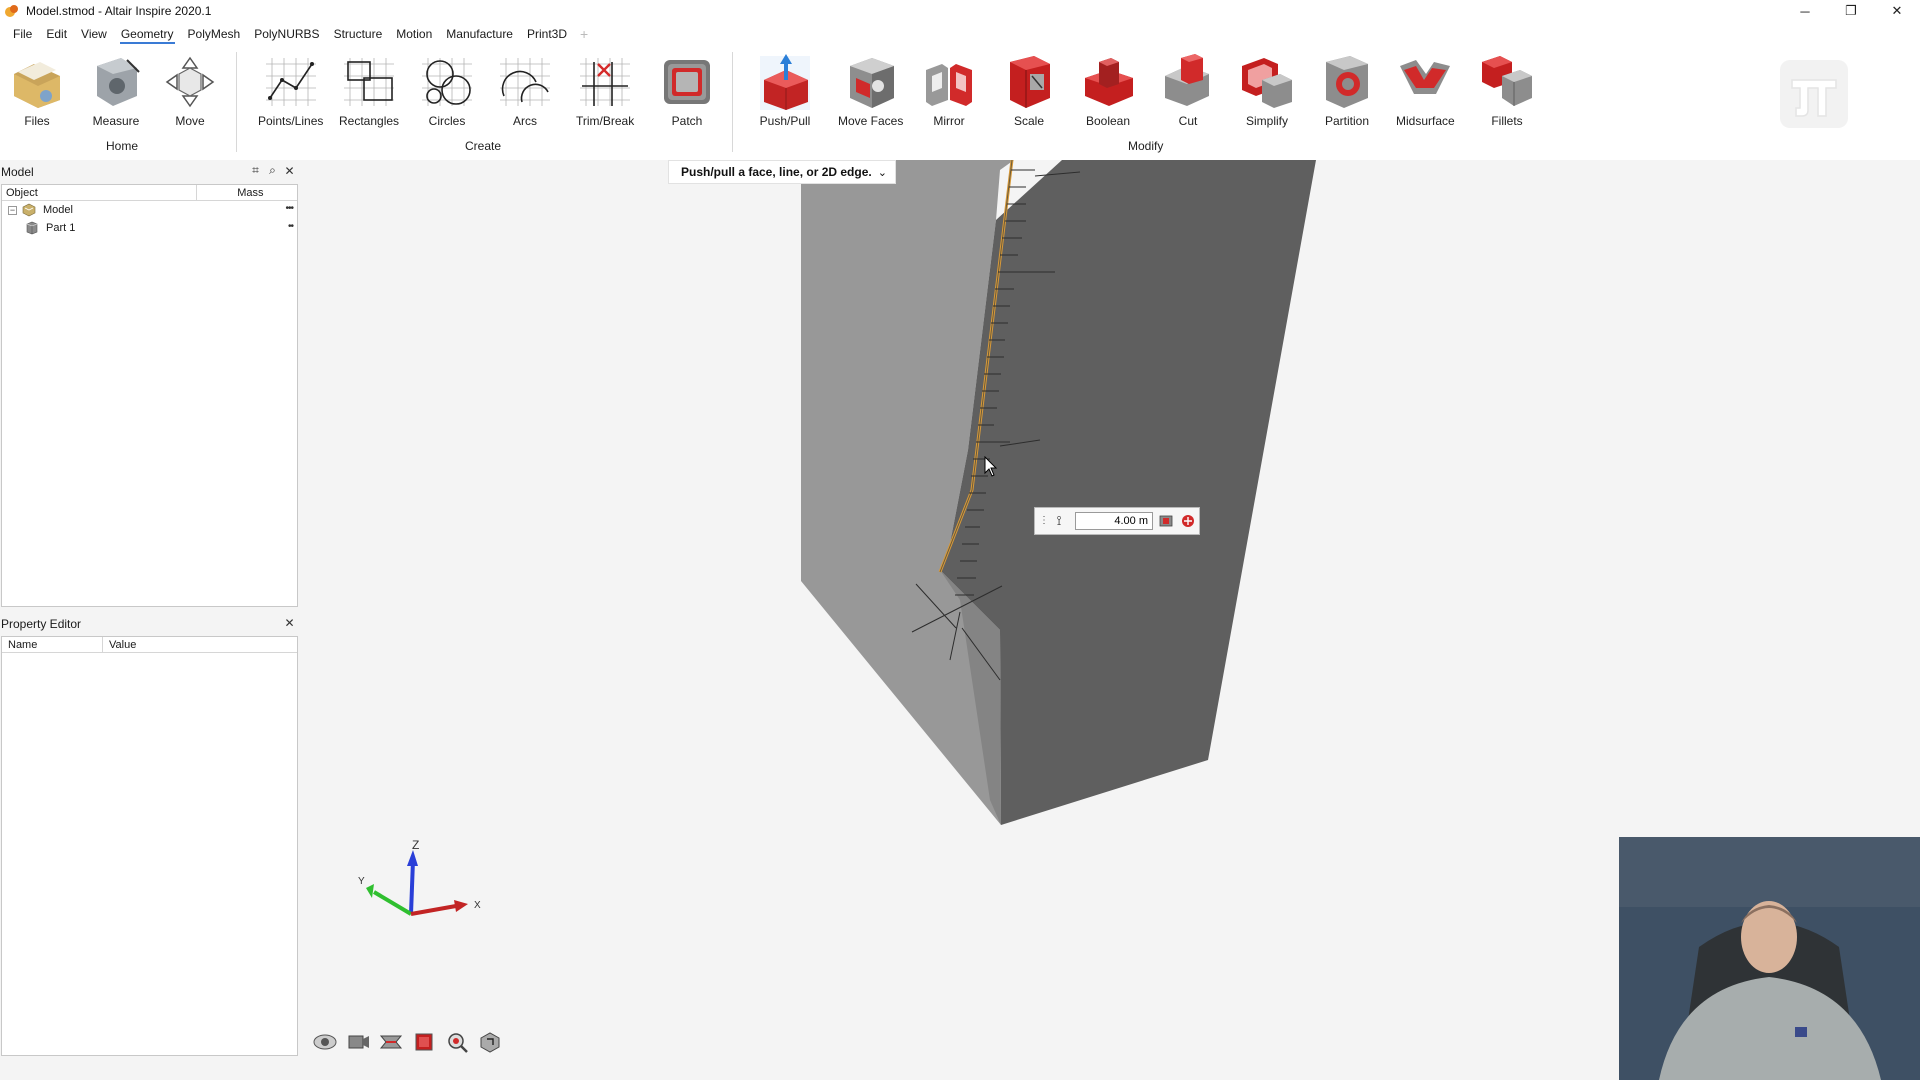 This screenshot has width=1920, height=1080. I want to click on axis-triad: Z Y X, so click(420, 890).